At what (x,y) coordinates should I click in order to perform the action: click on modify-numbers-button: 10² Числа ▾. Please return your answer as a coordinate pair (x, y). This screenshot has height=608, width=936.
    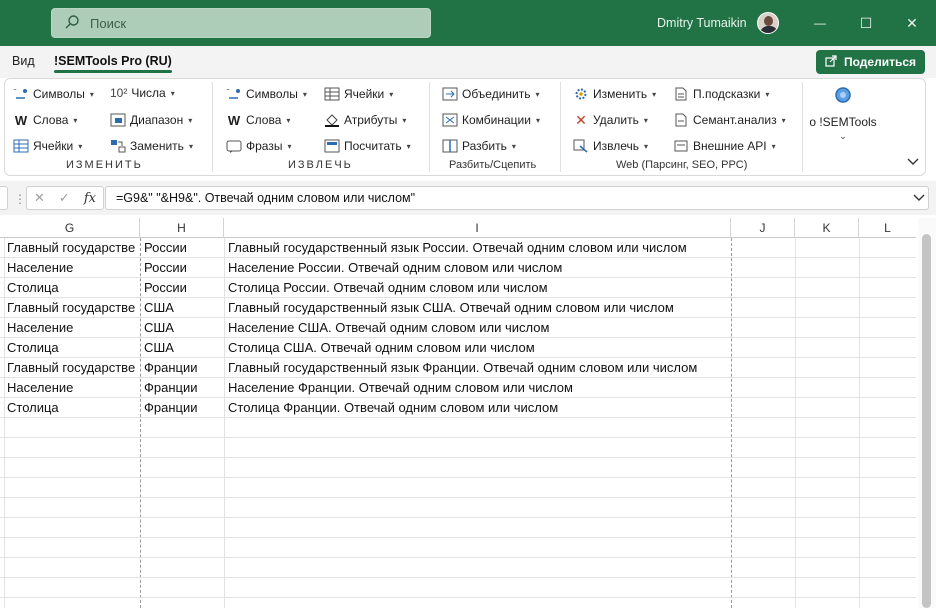
    Looking at the image, I should click on (142, 93).